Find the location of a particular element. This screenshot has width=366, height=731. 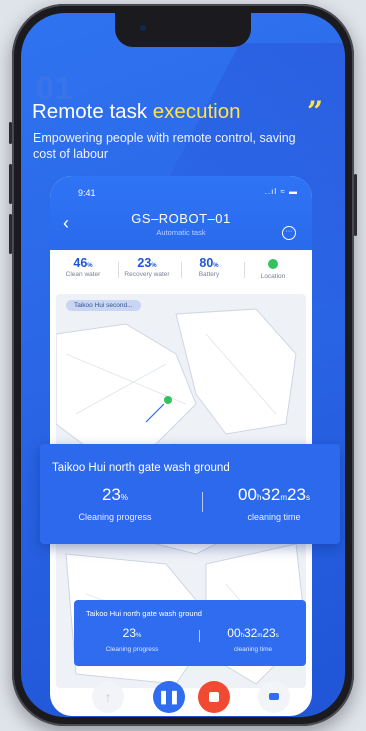

more-icon: ··· is located at coordinates (289, 233).